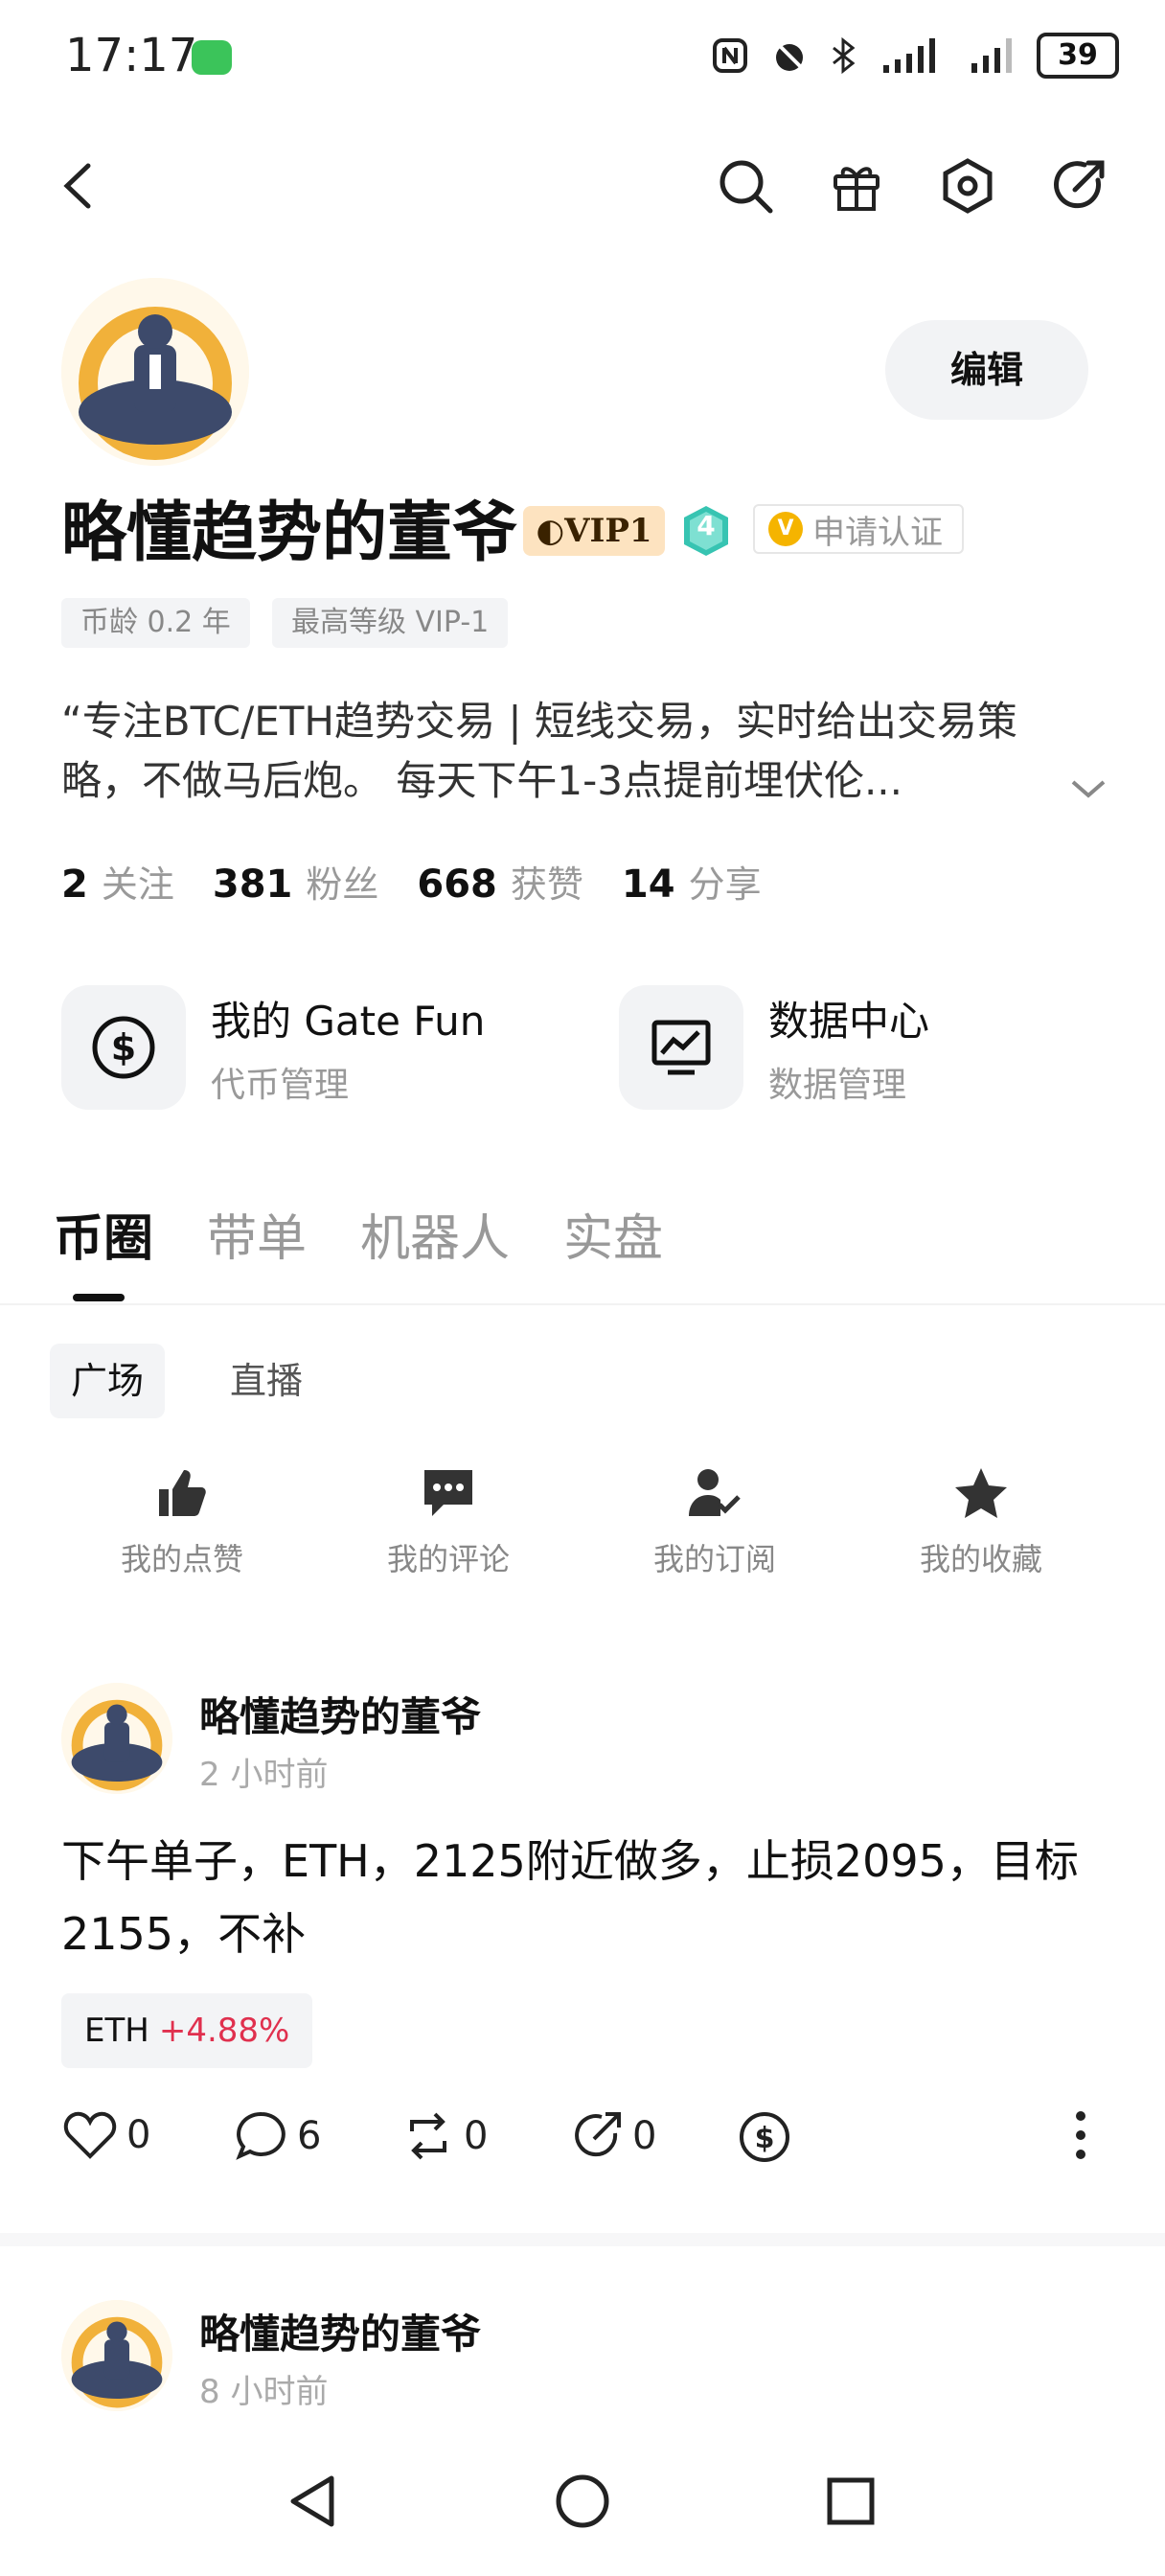 This screenshot has width=1165, height=2576. I want to click on comment-outline-icon, so click(261, 2135).